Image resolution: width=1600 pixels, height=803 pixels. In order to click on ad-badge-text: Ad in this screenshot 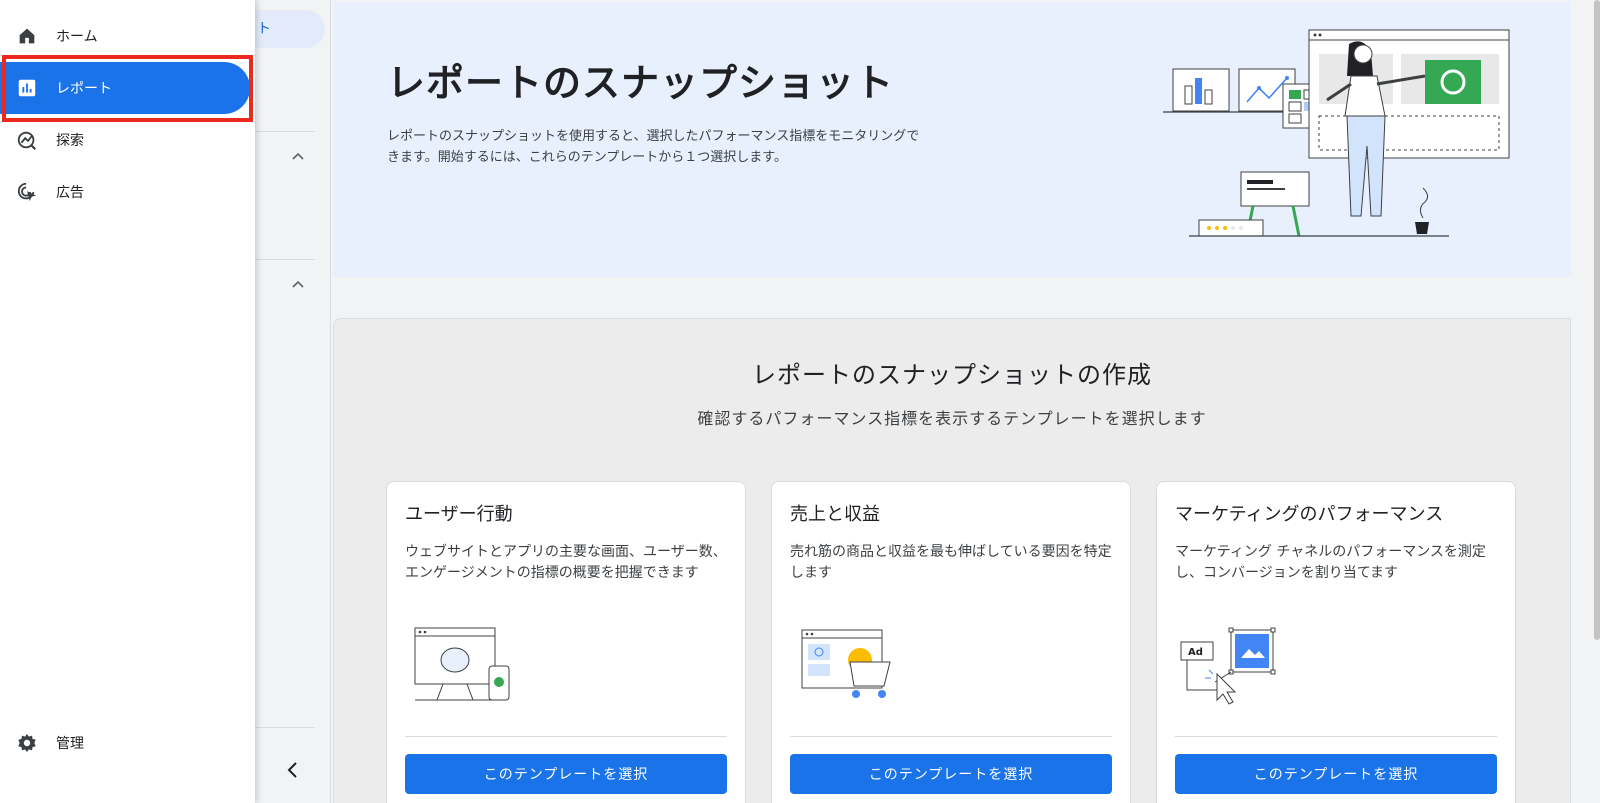, I will do `click(1195, 652)`.